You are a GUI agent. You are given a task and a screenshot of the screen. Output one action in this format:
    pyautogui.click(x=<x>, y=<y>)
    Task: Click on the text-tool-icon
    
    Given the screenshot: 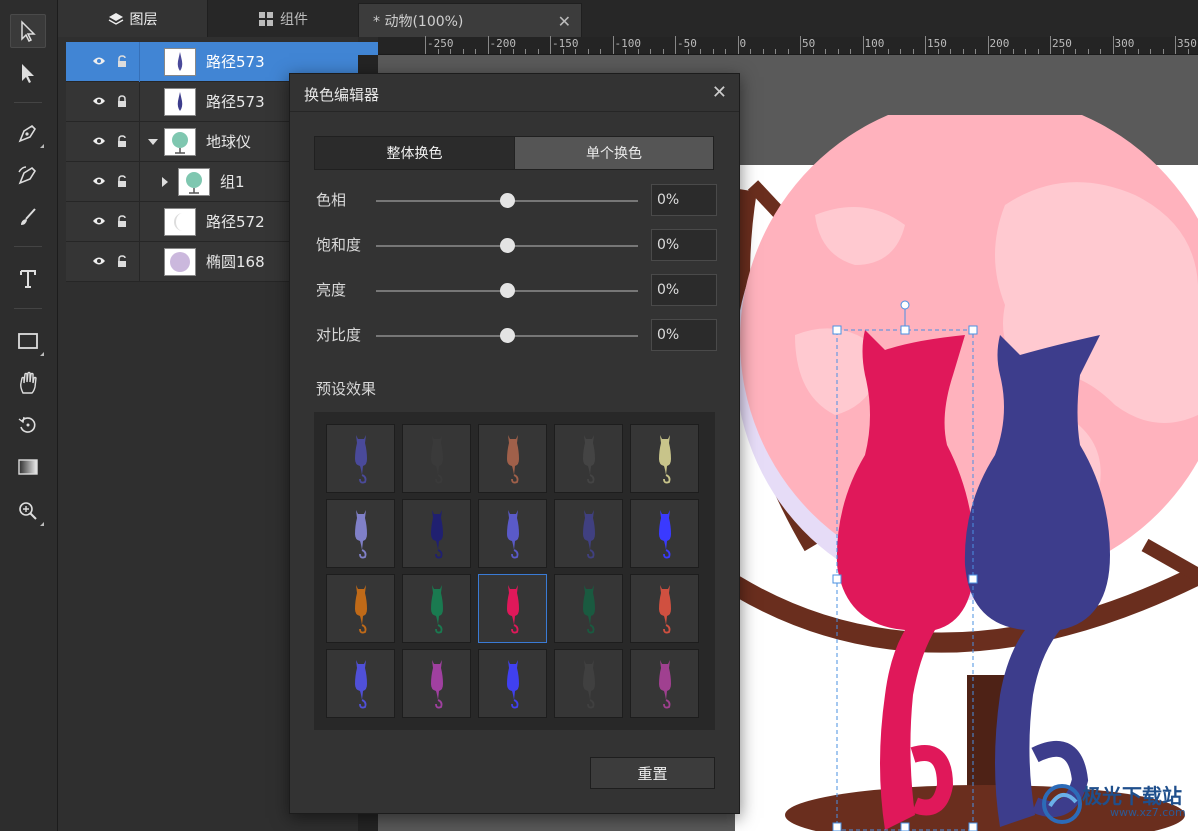 What is the action you would take?
    pyautogui.click(x=28, y=279)
    